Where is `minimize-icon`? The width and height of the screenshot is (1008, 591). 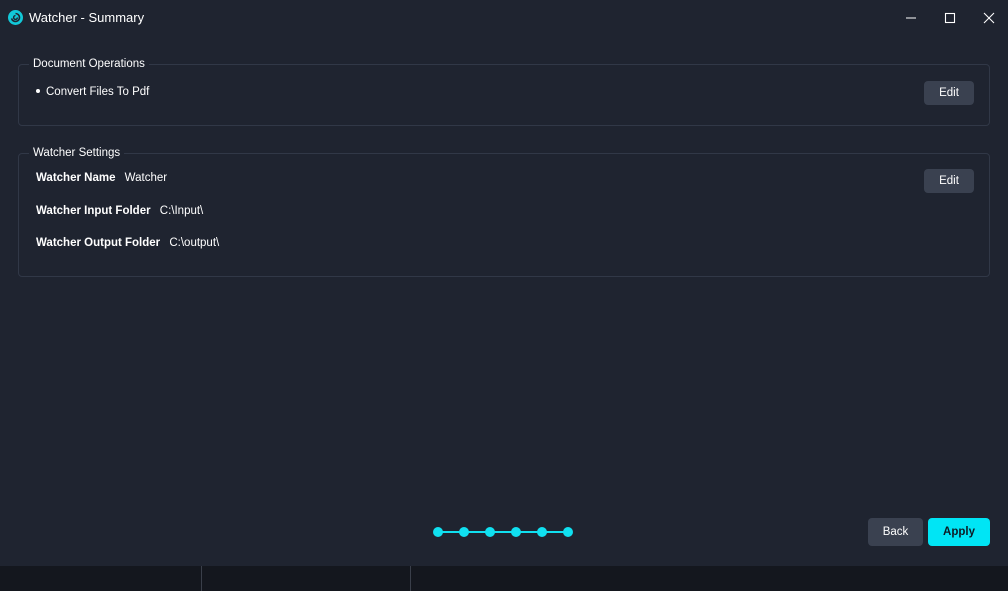 minimize-icon is located at coordinates (911, 18).